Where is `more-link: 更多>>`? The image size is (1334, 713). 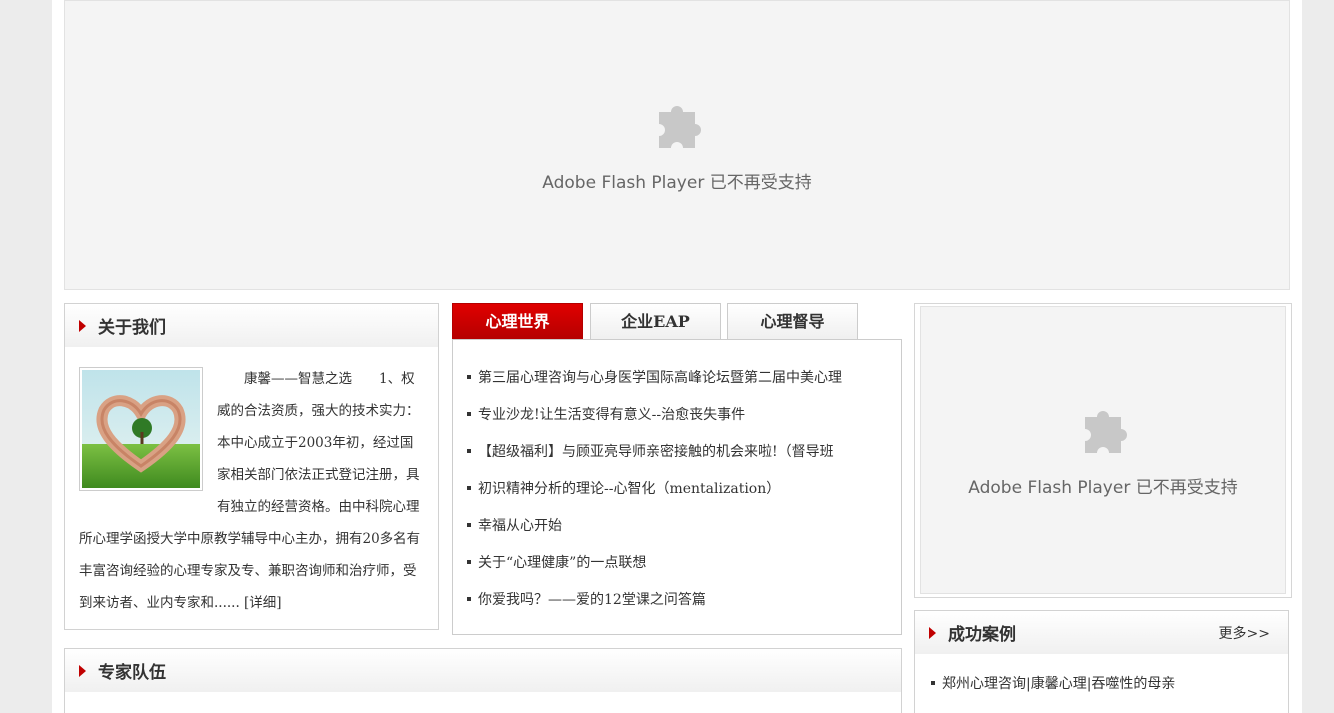
more-link: 更多>> is located at coordinates (1244, 633).